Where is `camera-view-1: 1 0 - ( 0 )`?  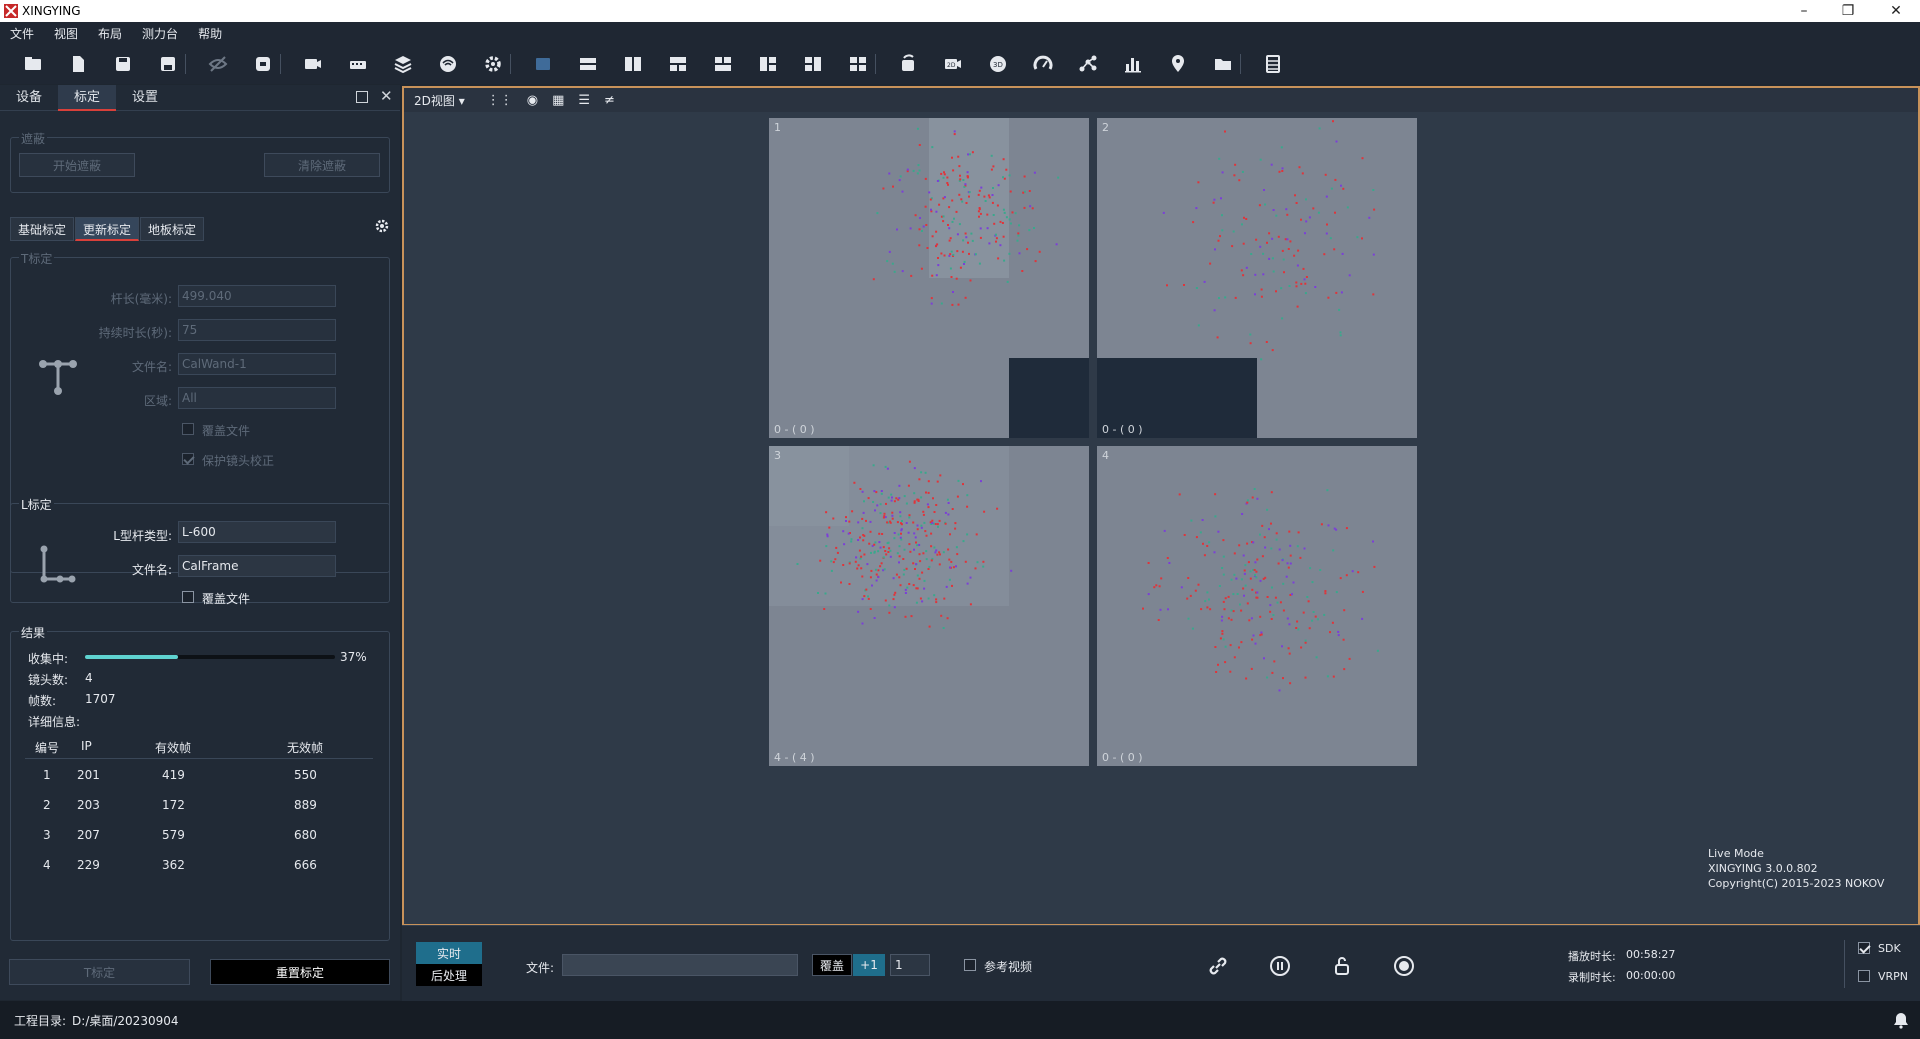 camera-view-1: 1 0 - ( 0 ) is located at coordinates (929, 278).